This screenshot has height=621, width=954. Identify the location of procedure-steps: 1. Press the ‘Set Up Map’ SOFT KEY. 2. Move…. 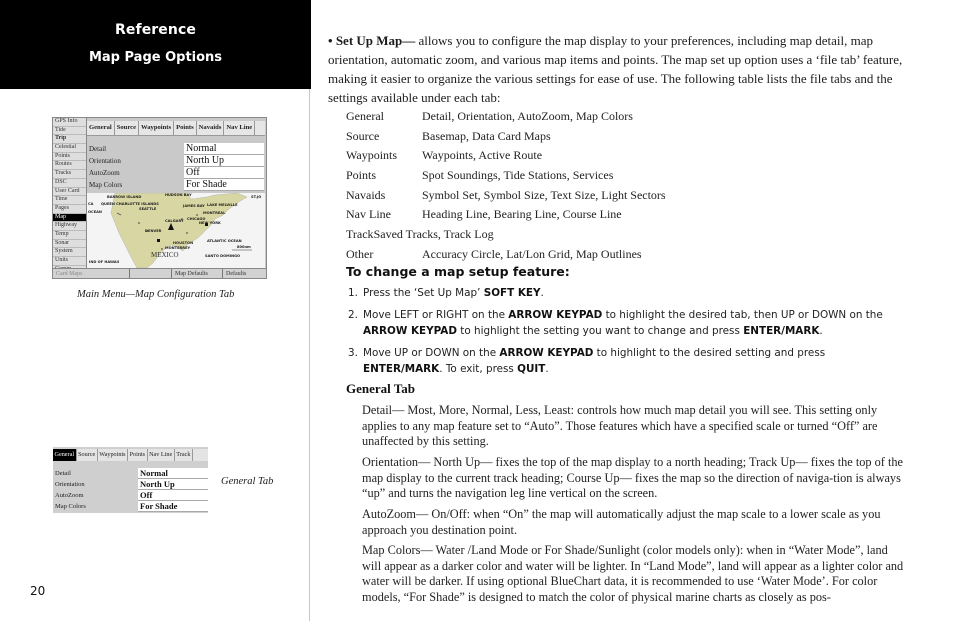
(626, 334).